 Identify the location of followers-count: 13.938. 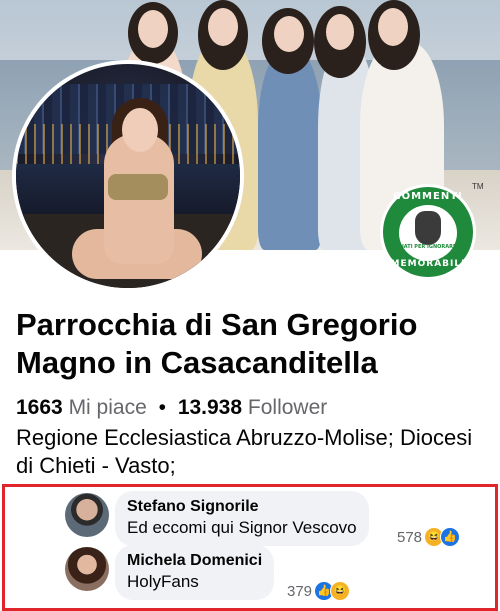
(210, 407).